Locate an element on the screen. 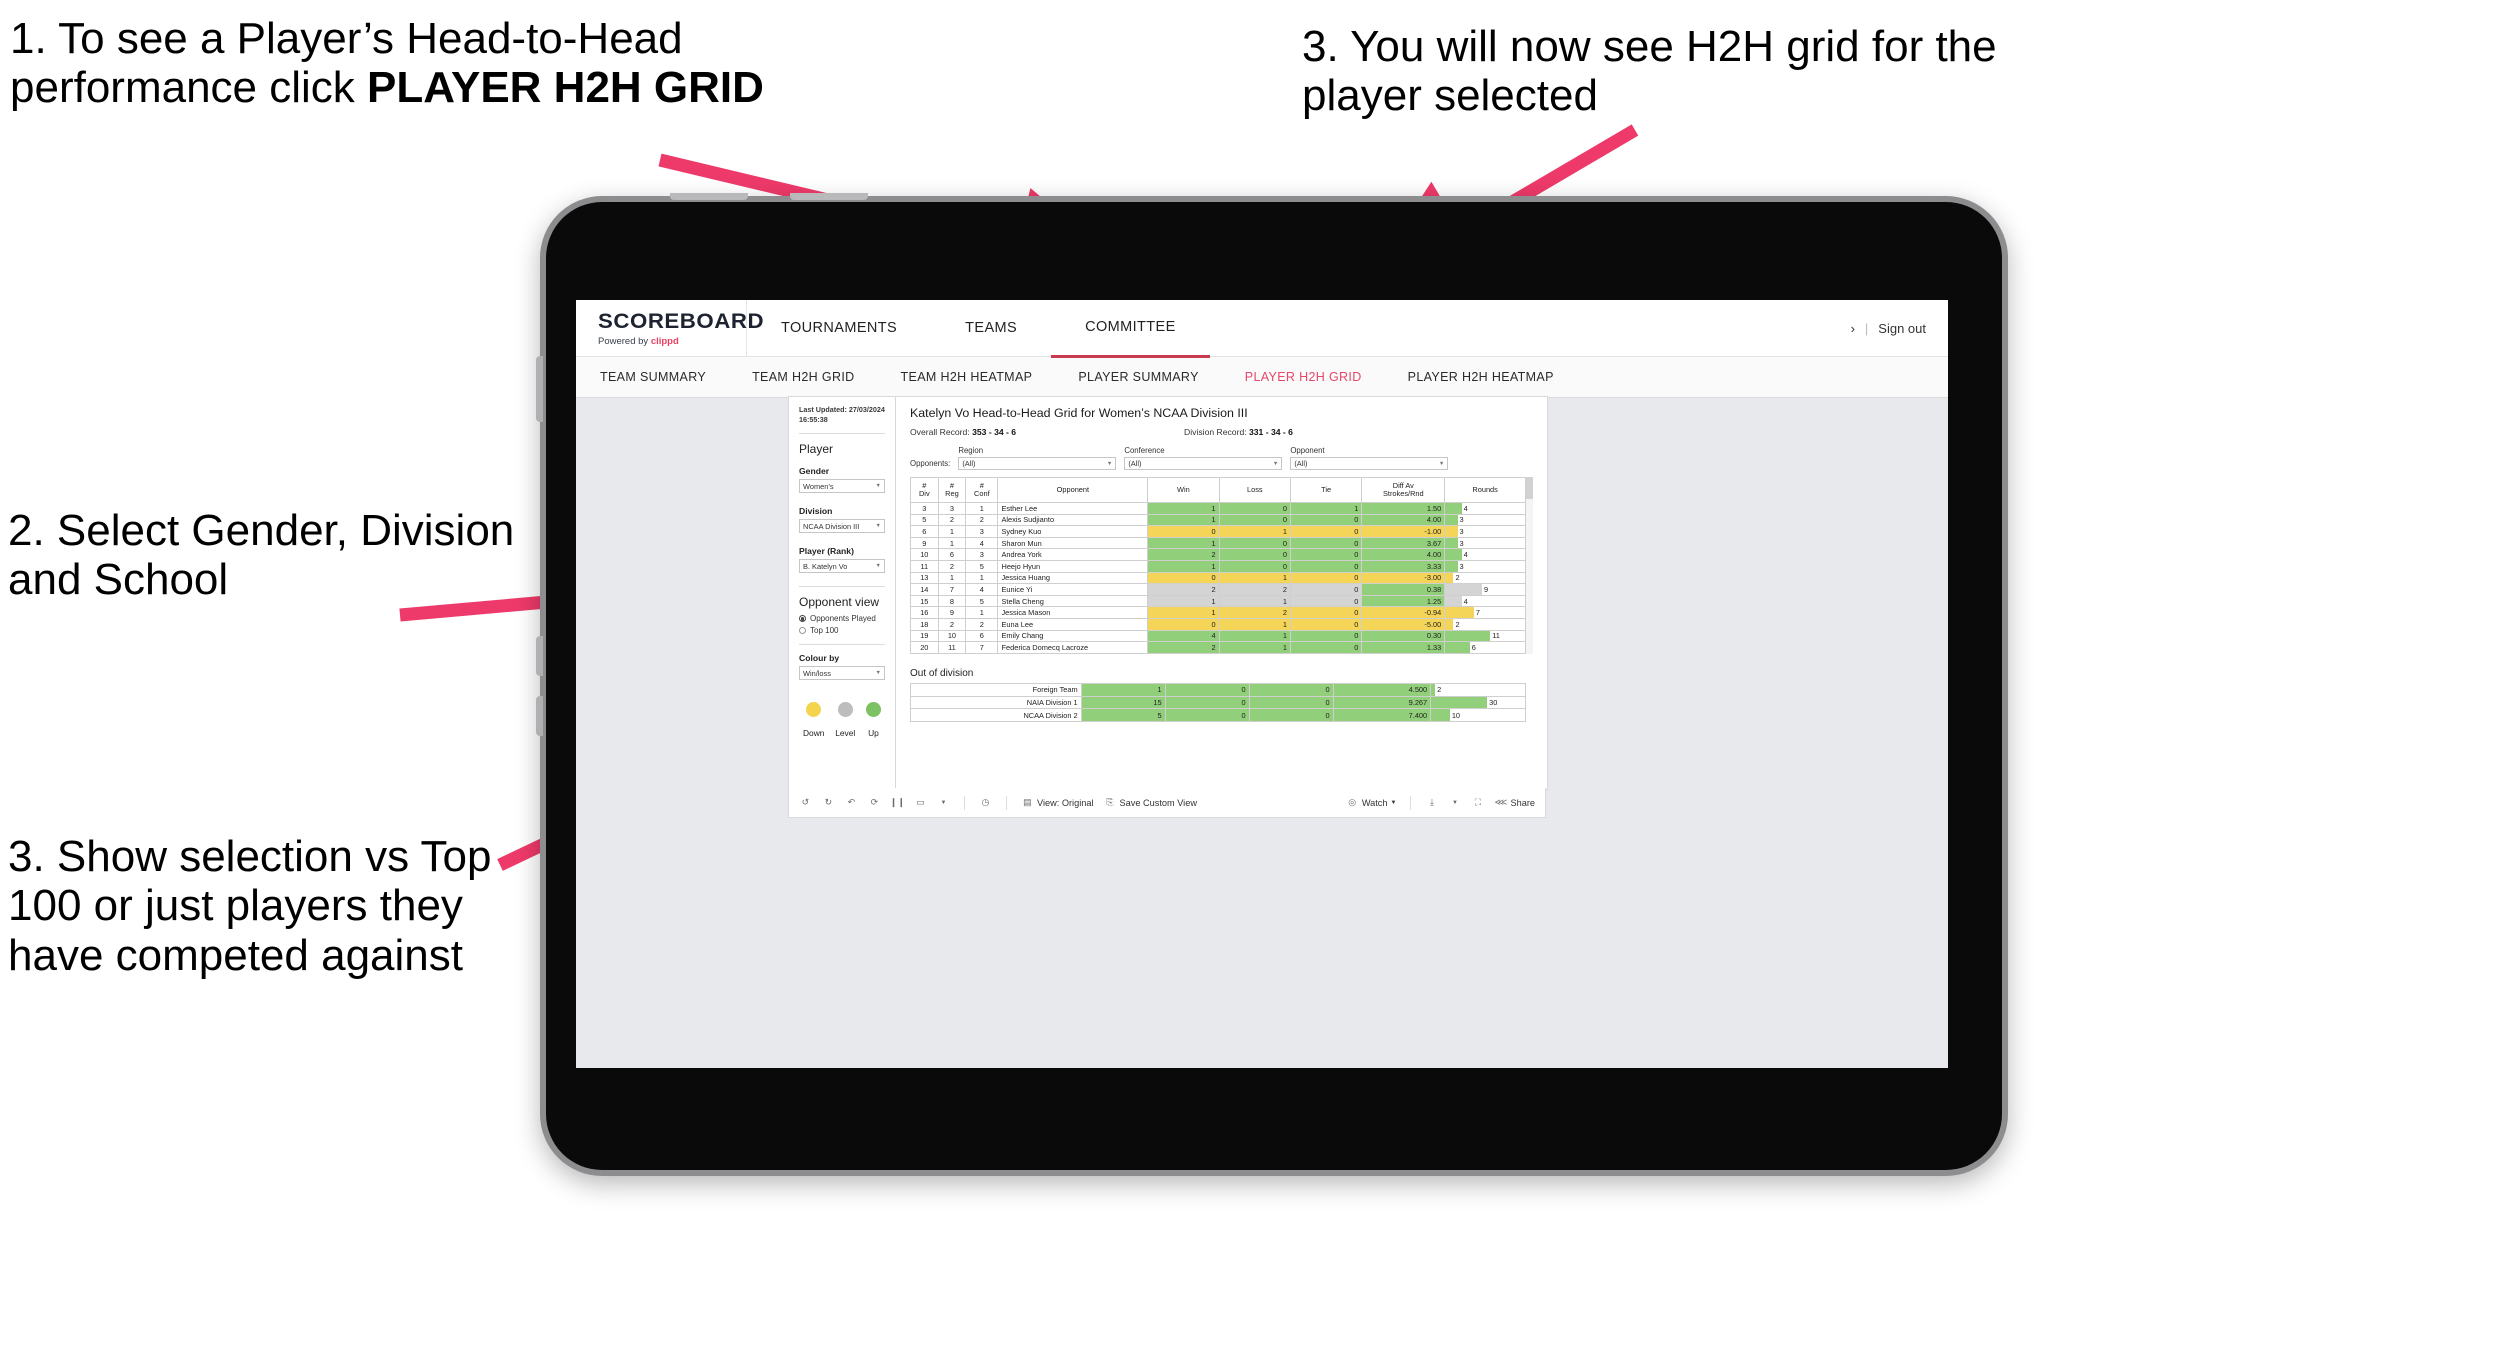 The image size is (2512, 1352). table-cell: Heejo Hyun is located at coordinates (1073, 566).